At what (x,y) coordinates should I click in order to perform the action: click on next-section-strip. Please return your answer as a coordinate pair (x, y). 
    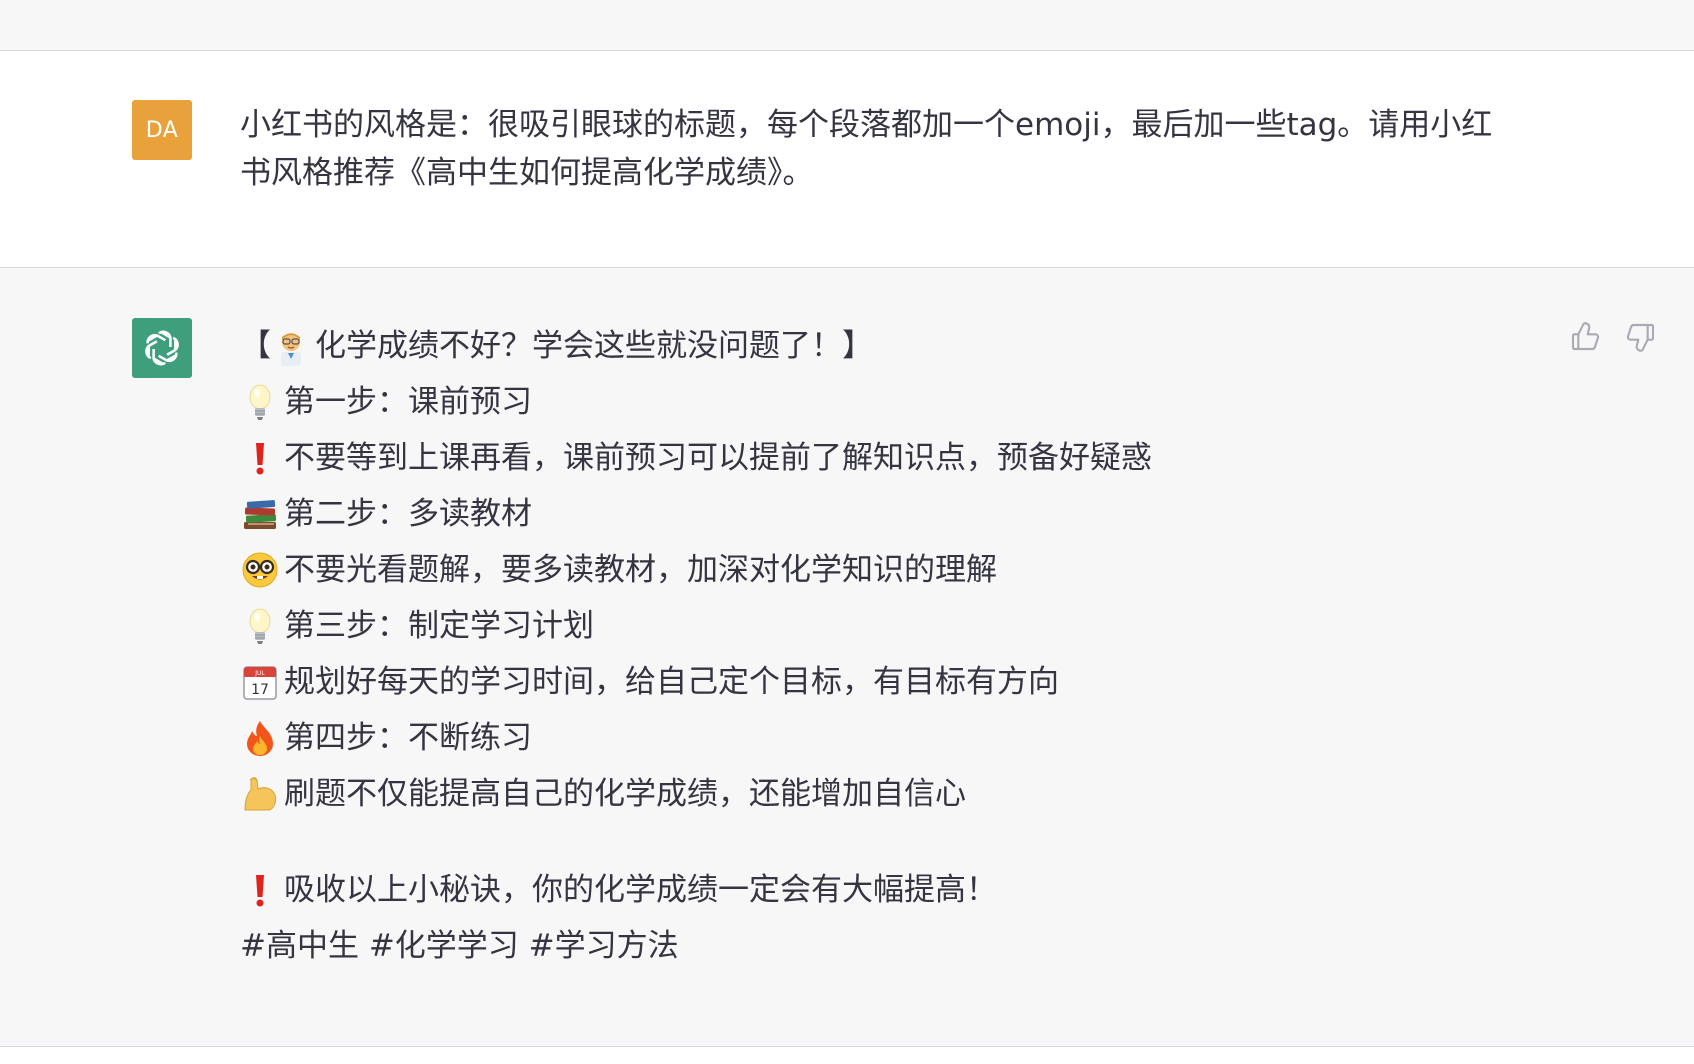
    Looking at the image, I should click on (847, 1055).